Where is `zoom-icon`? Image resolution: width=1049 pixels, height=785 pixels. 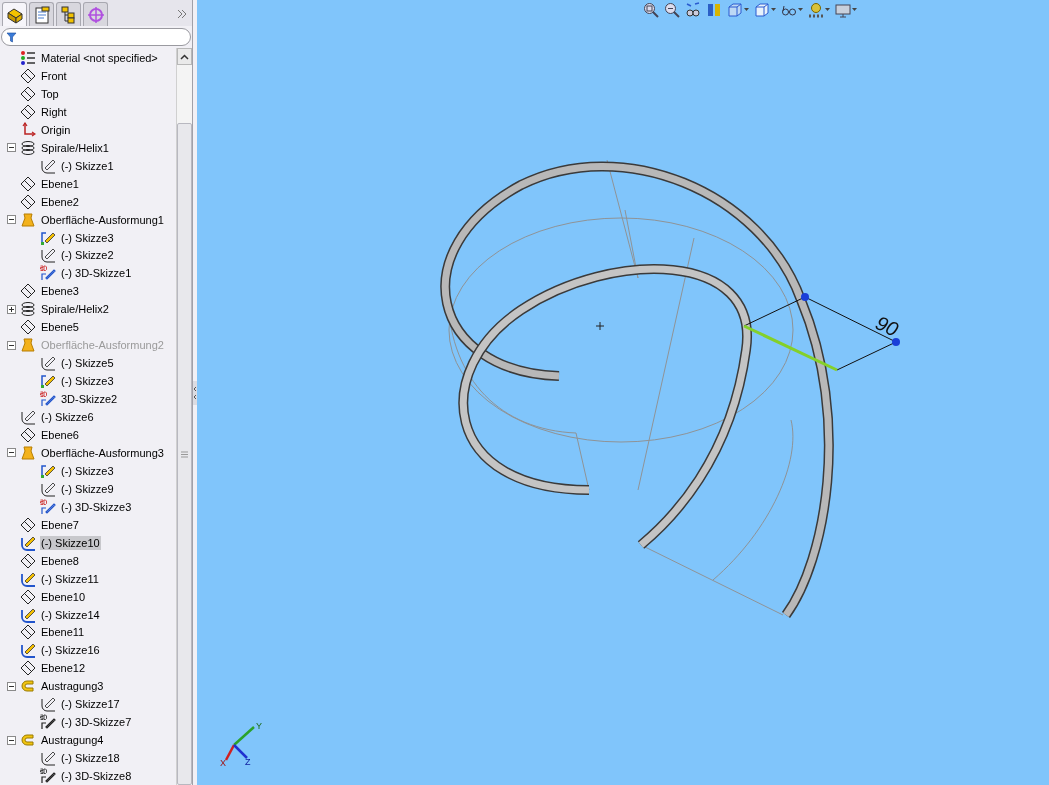
zoom-icon is located at coordinates (651, 10).